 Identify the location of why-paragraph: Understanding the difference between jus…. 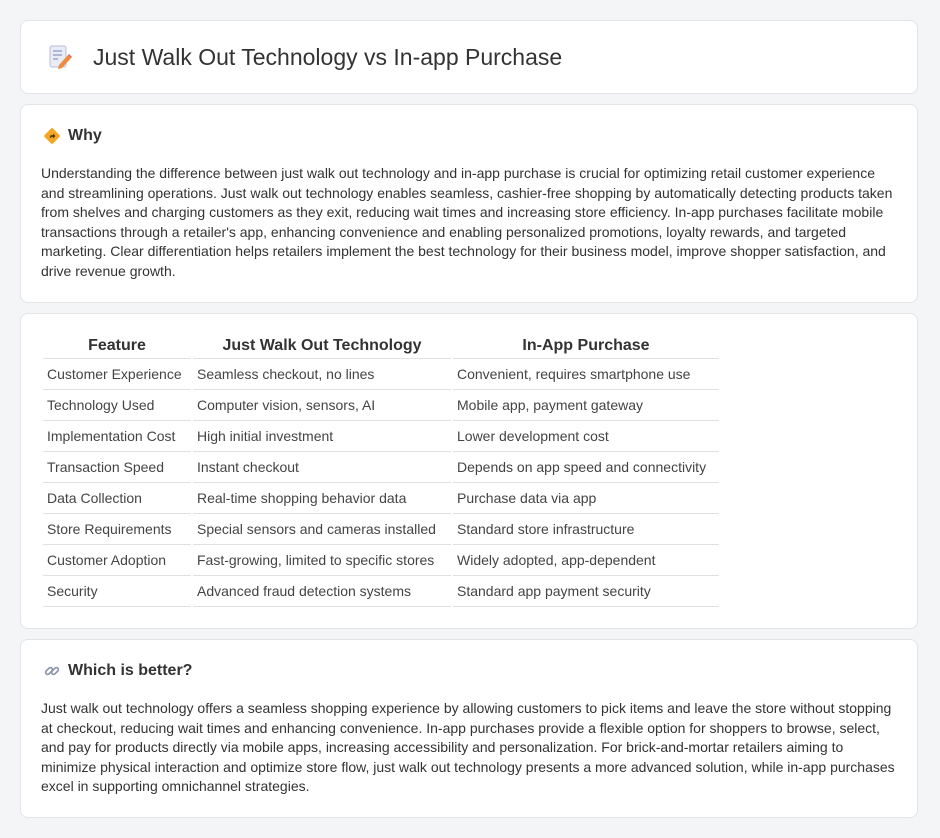
(467, 222).